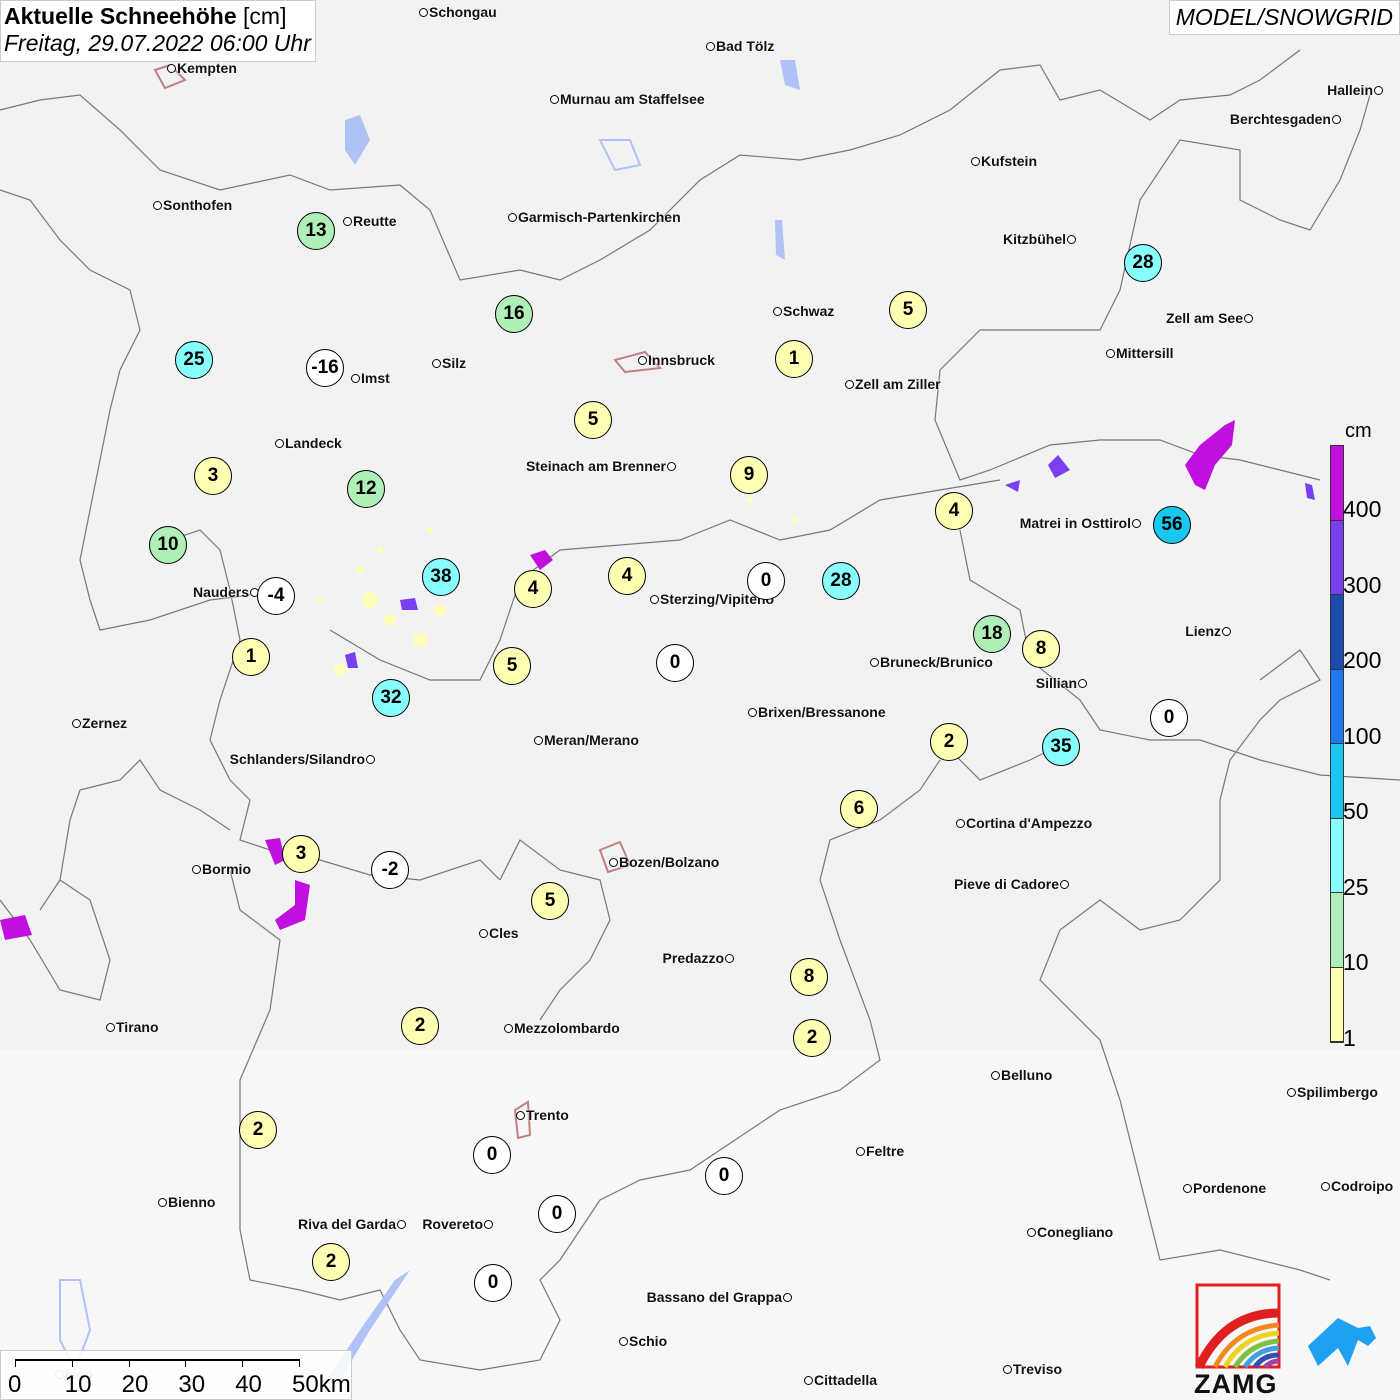  I want to click on city-name: Zell am Ziller, so click(898, 384).